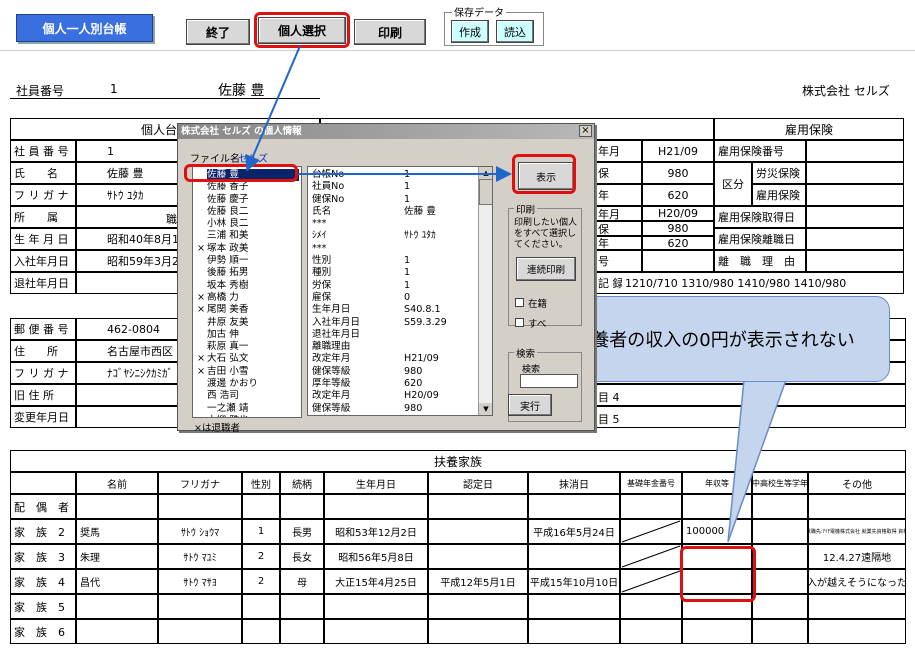 The image size is (915, 654). I want to click on search-input, so click(549, 381).